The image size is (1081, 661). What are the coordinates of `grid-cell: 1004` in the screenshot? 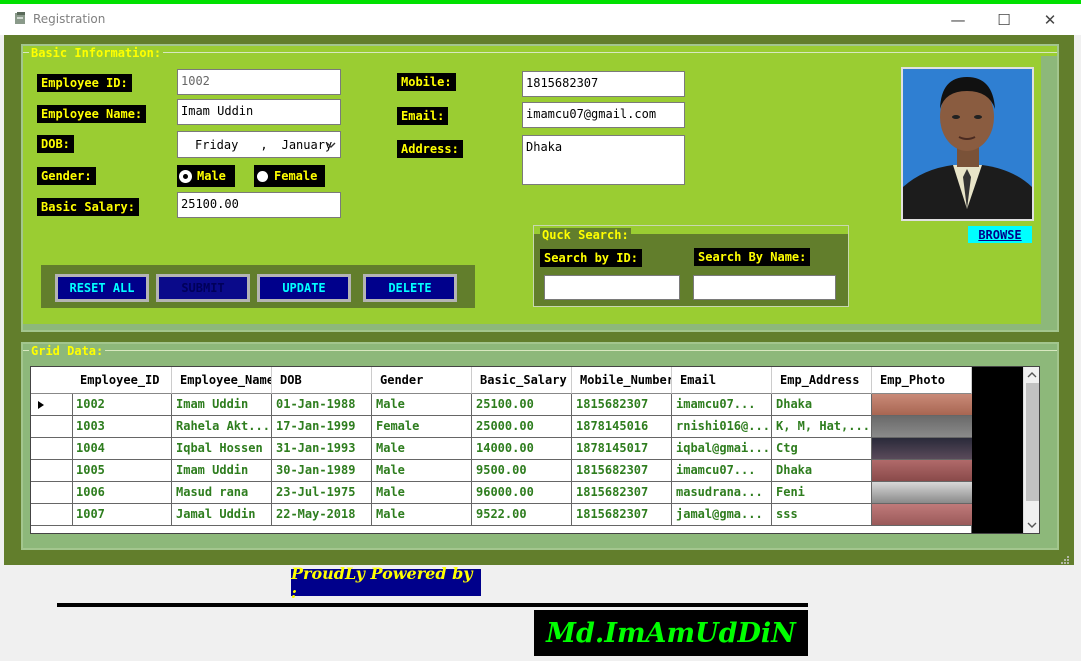 It's located at (122, 449).